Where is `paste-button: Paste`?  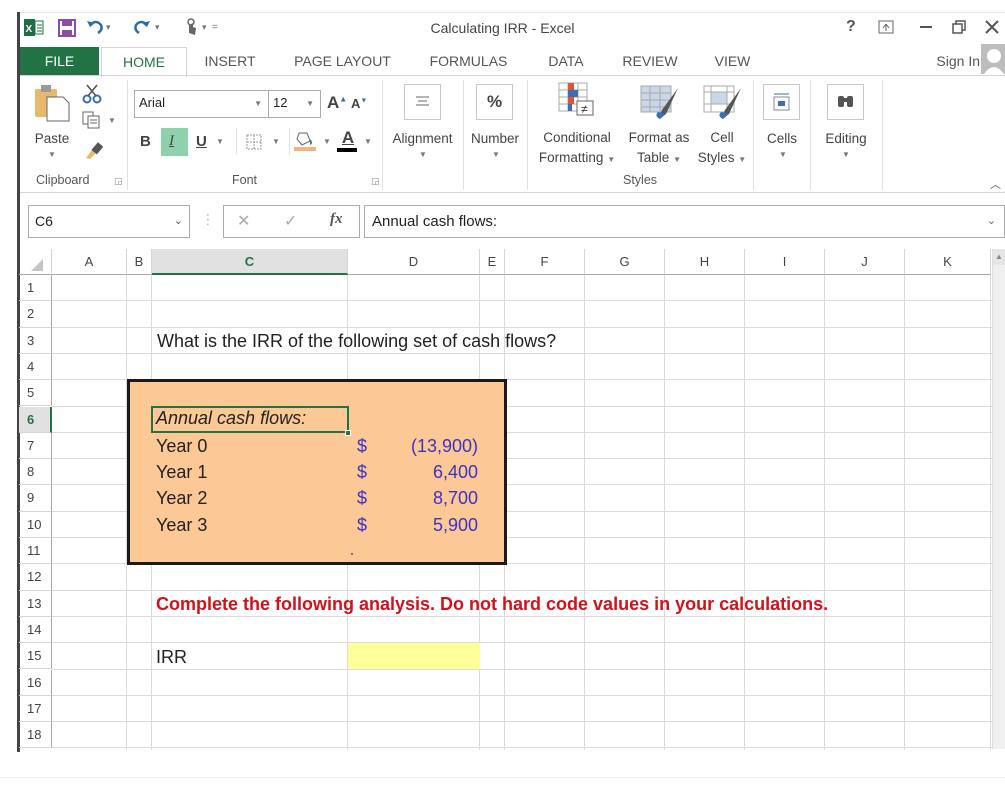
paste-button: Paste is located at coordinates (52, 139).